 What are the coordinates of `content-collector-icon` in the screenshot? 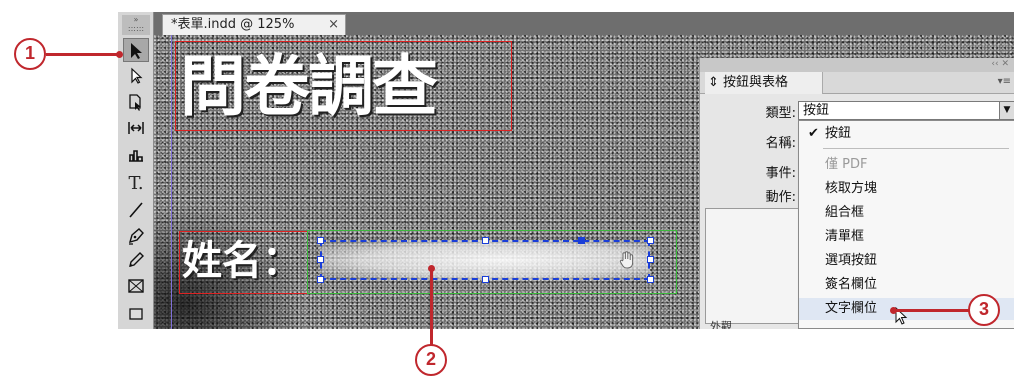 It's located at (136, 154).